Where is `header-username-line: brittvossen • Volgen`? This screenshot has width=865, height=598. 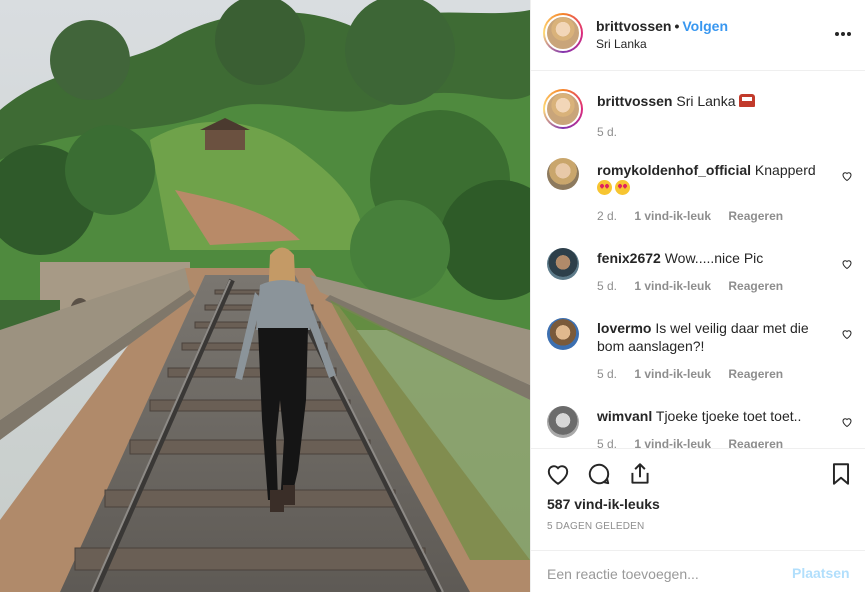 header-username-line: brittvossen • Volgen is located at coordinates (662, 26).